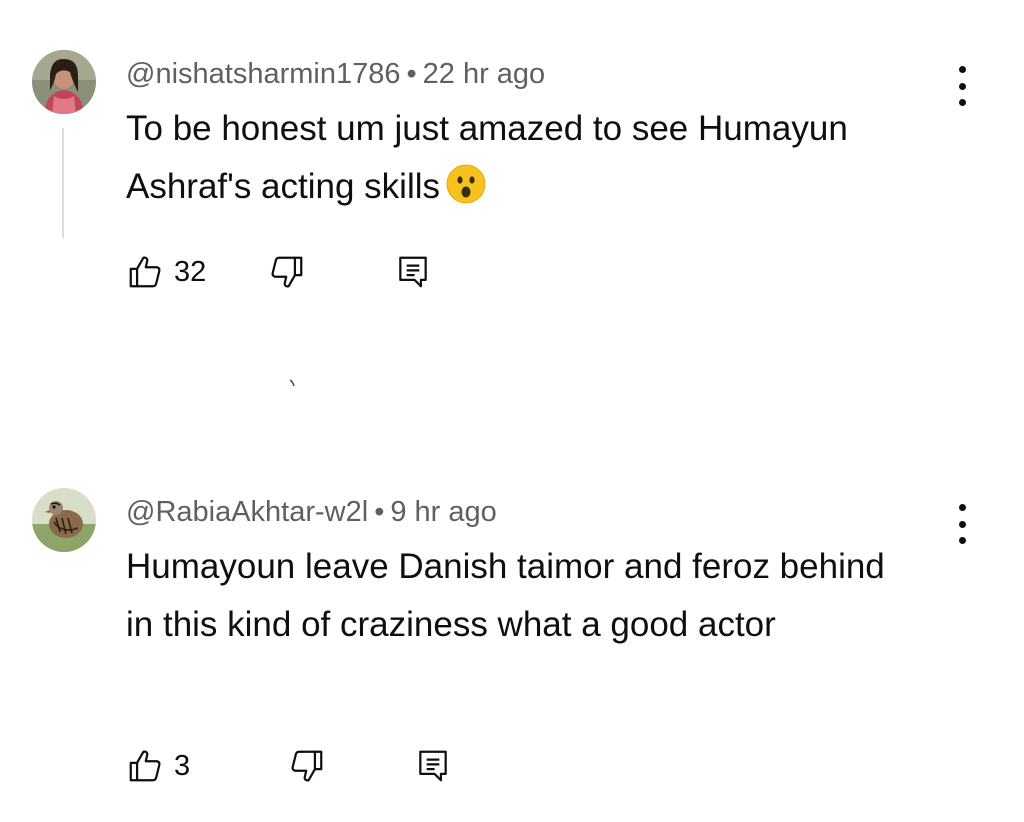  Describe the element at coordinates (443, 512) in the screenshot. I see `comment-time: 9 hr ago` at that location.